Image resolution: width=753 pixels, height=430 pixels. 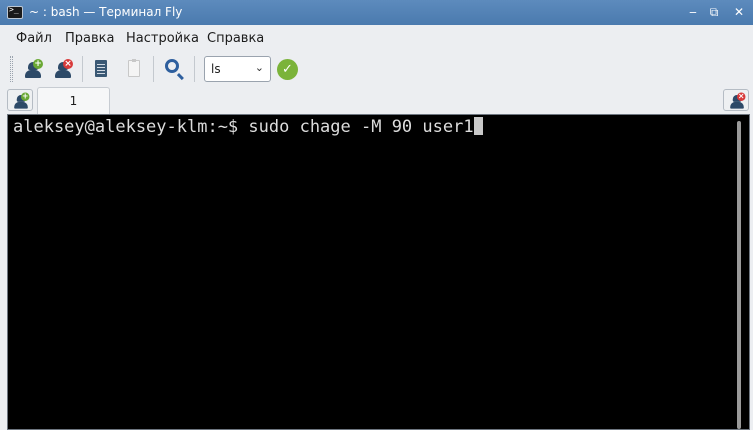 I want to click on command-select-value: ls, so click(x=216, y=69).